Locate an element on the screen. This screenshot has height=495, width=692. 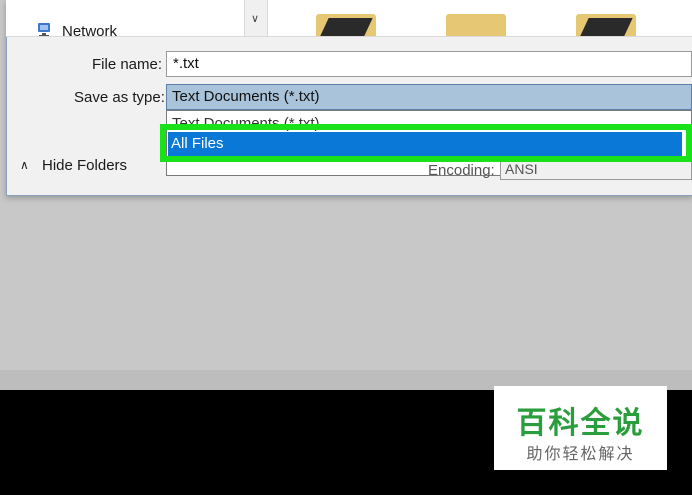
nav-item-network-label: Network is located at coordinates (90, 30).